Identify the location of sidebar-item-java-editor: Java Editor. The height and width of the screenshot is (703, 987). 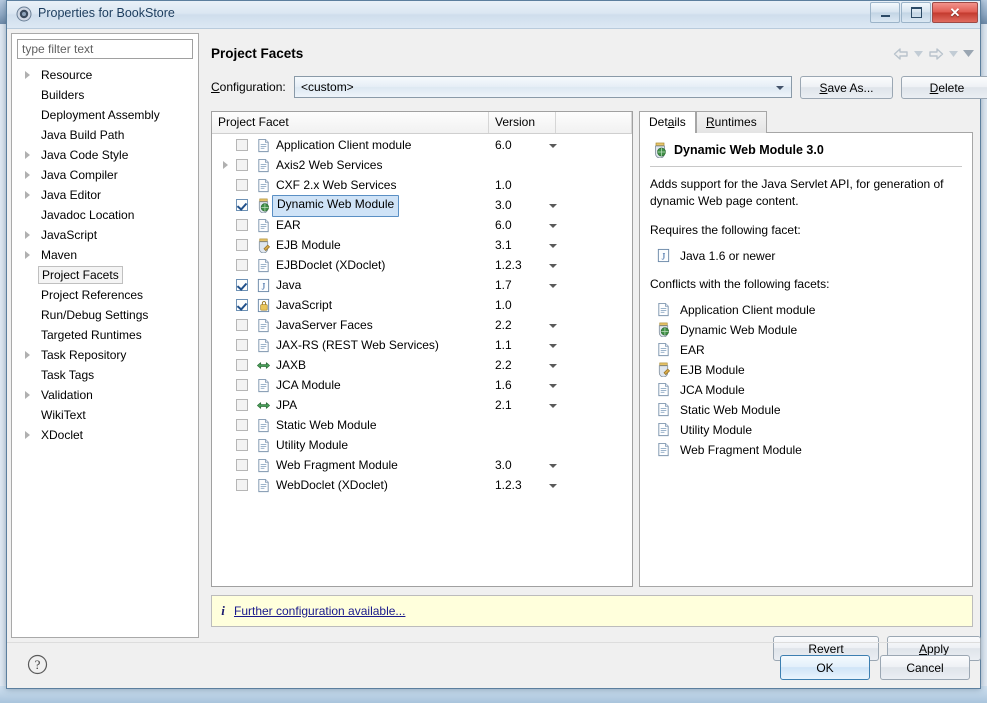
(105, 195).